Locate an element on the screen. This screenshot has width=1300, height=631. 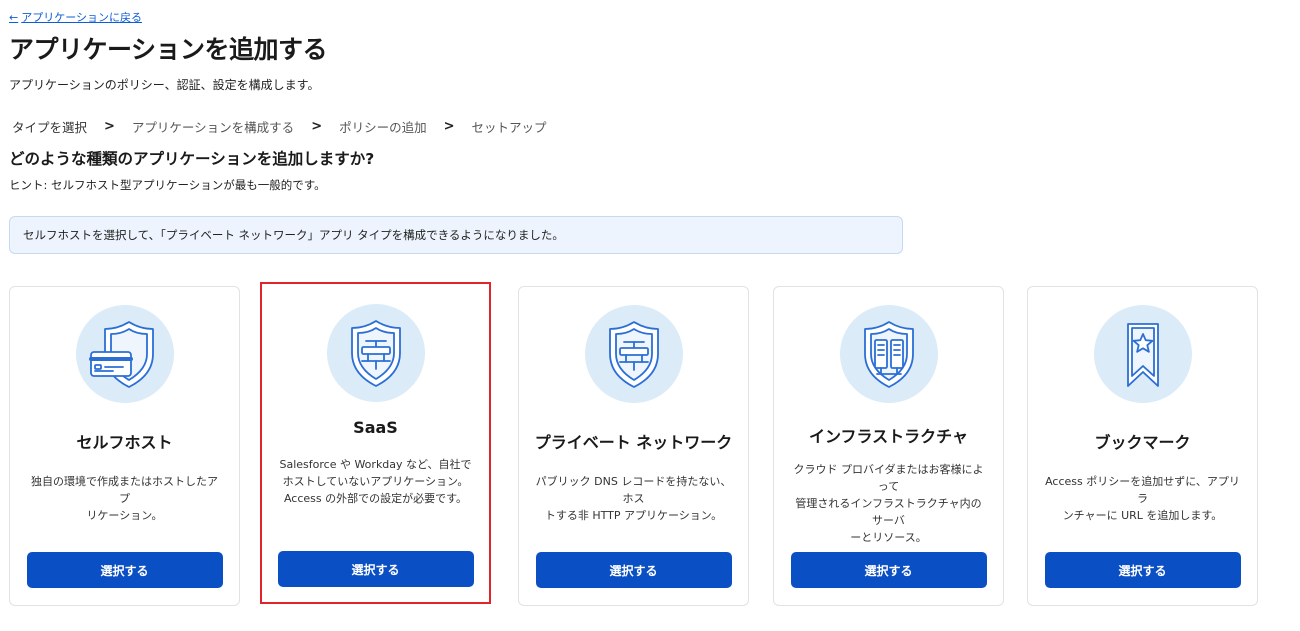
step-add-policy: ポリシーの追加 is located at coordinates (383, 127).